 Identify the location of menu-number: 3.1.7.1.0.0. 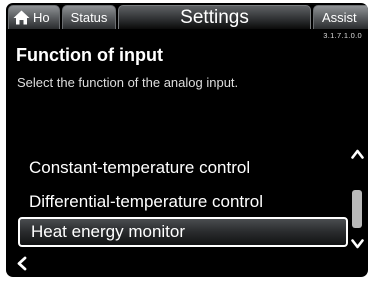
(342, 35).